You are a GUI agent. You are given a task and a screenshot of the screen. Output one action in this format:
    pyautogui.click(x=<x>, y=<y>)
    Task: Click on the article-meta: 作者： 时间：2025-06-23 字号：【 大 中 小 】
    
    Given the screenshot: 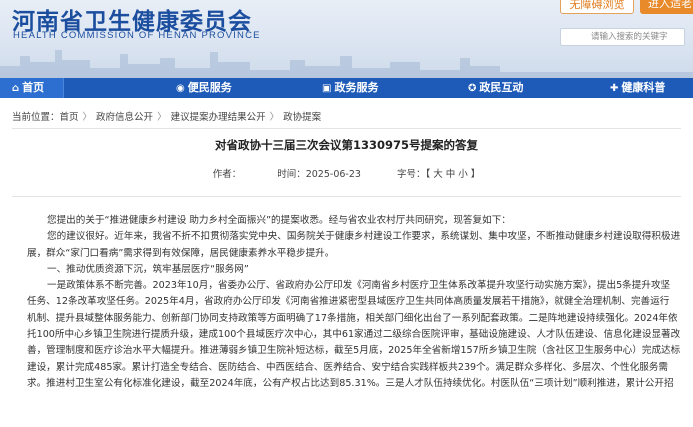 What is the action you would take?
    pyautogui.click(x=346, y=173)
    